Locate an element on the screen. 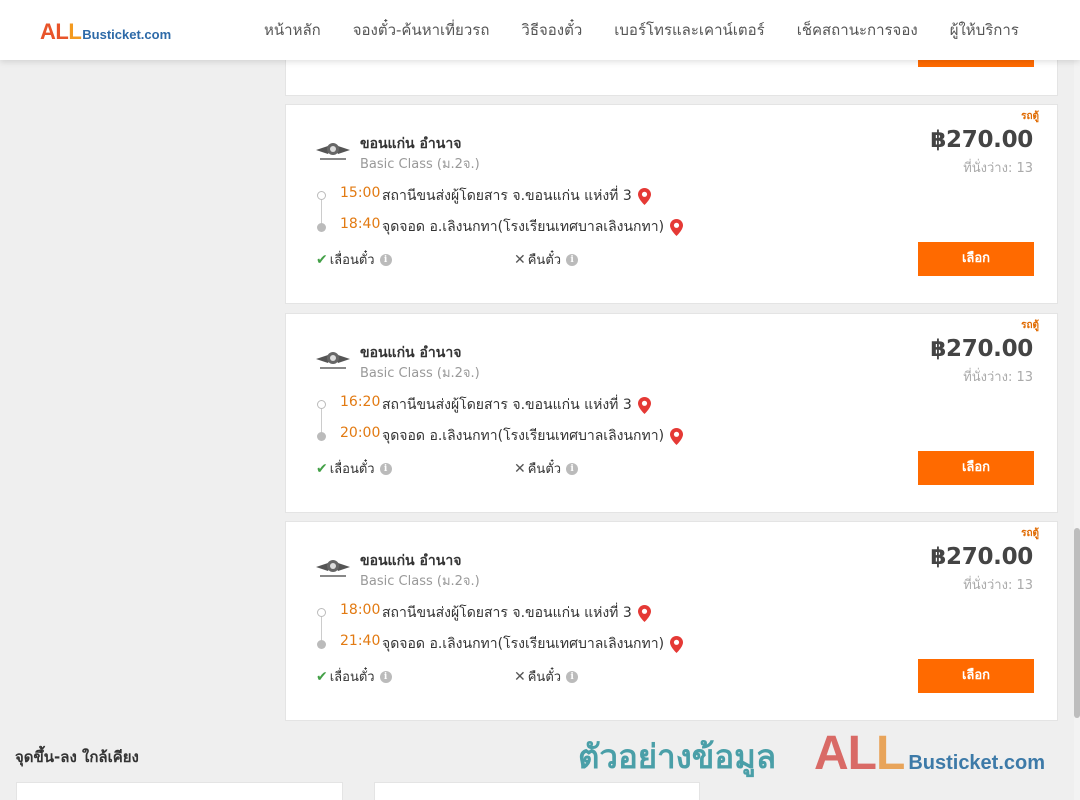 The image size is (1080, 800). nav-operators: ผู้ให้บริการ is located at coordinates (984, 30).